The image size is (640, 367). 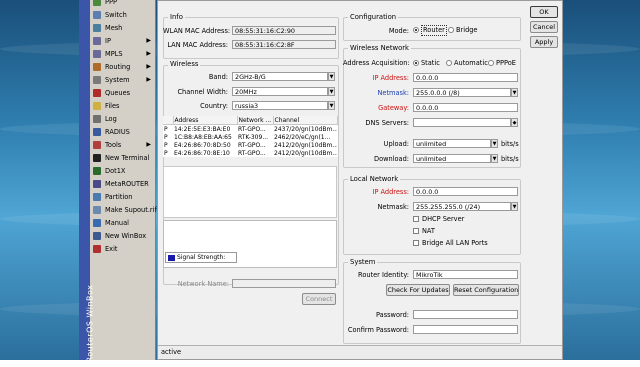 What do you see at coordinates (452, 158) in the screenshot?
I see `download-select: unlimited` at bounding box center [452, 158].